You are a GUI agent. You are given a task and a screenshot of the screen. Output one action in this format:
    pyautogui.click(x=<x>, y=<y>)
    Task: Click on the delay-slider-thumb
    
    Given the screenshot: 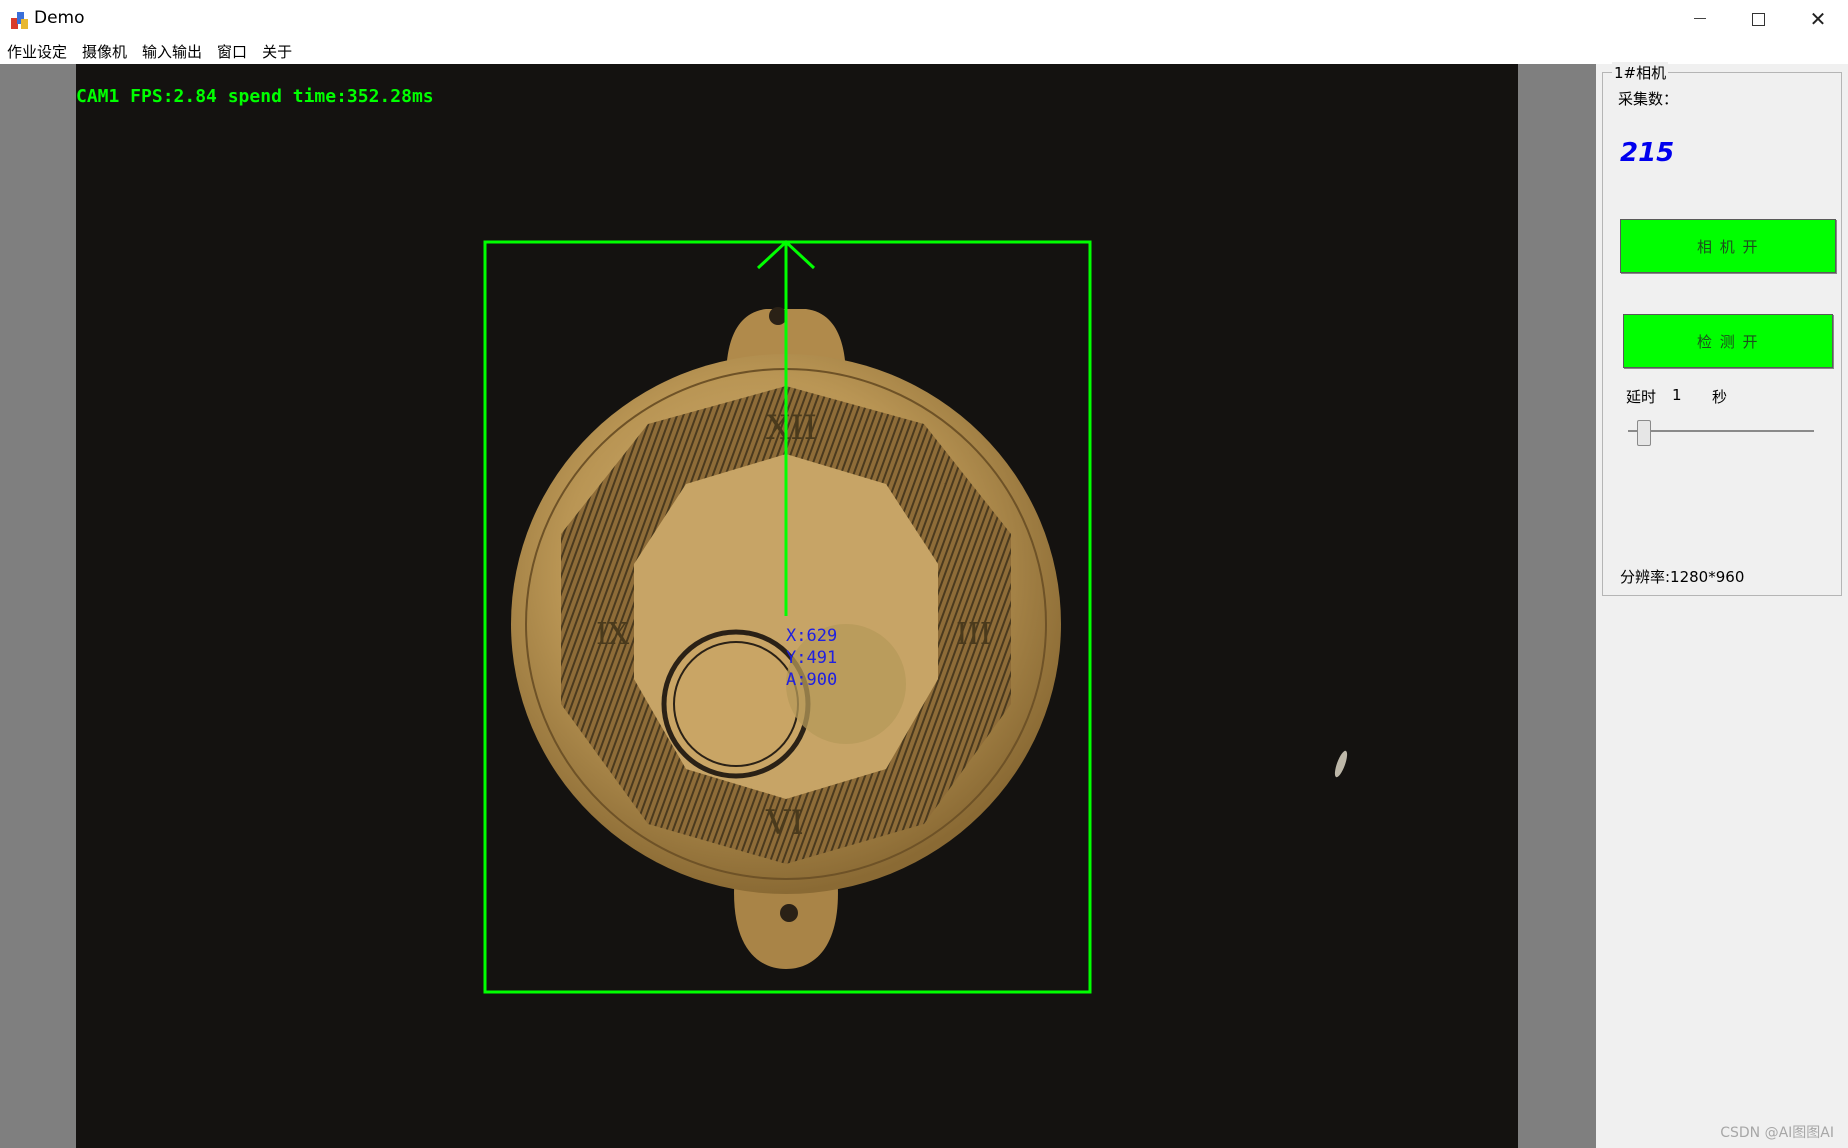 What is the action you would take?
    pyautogui.click(x=1644, y=433)
    